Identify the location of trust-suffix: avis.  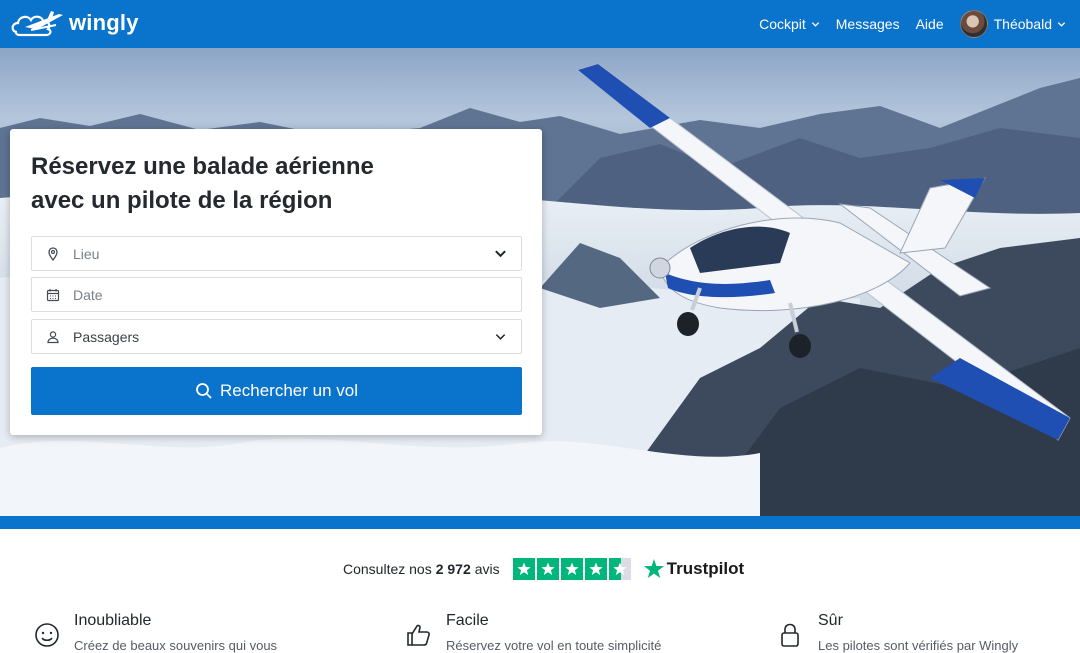
(487, 569).